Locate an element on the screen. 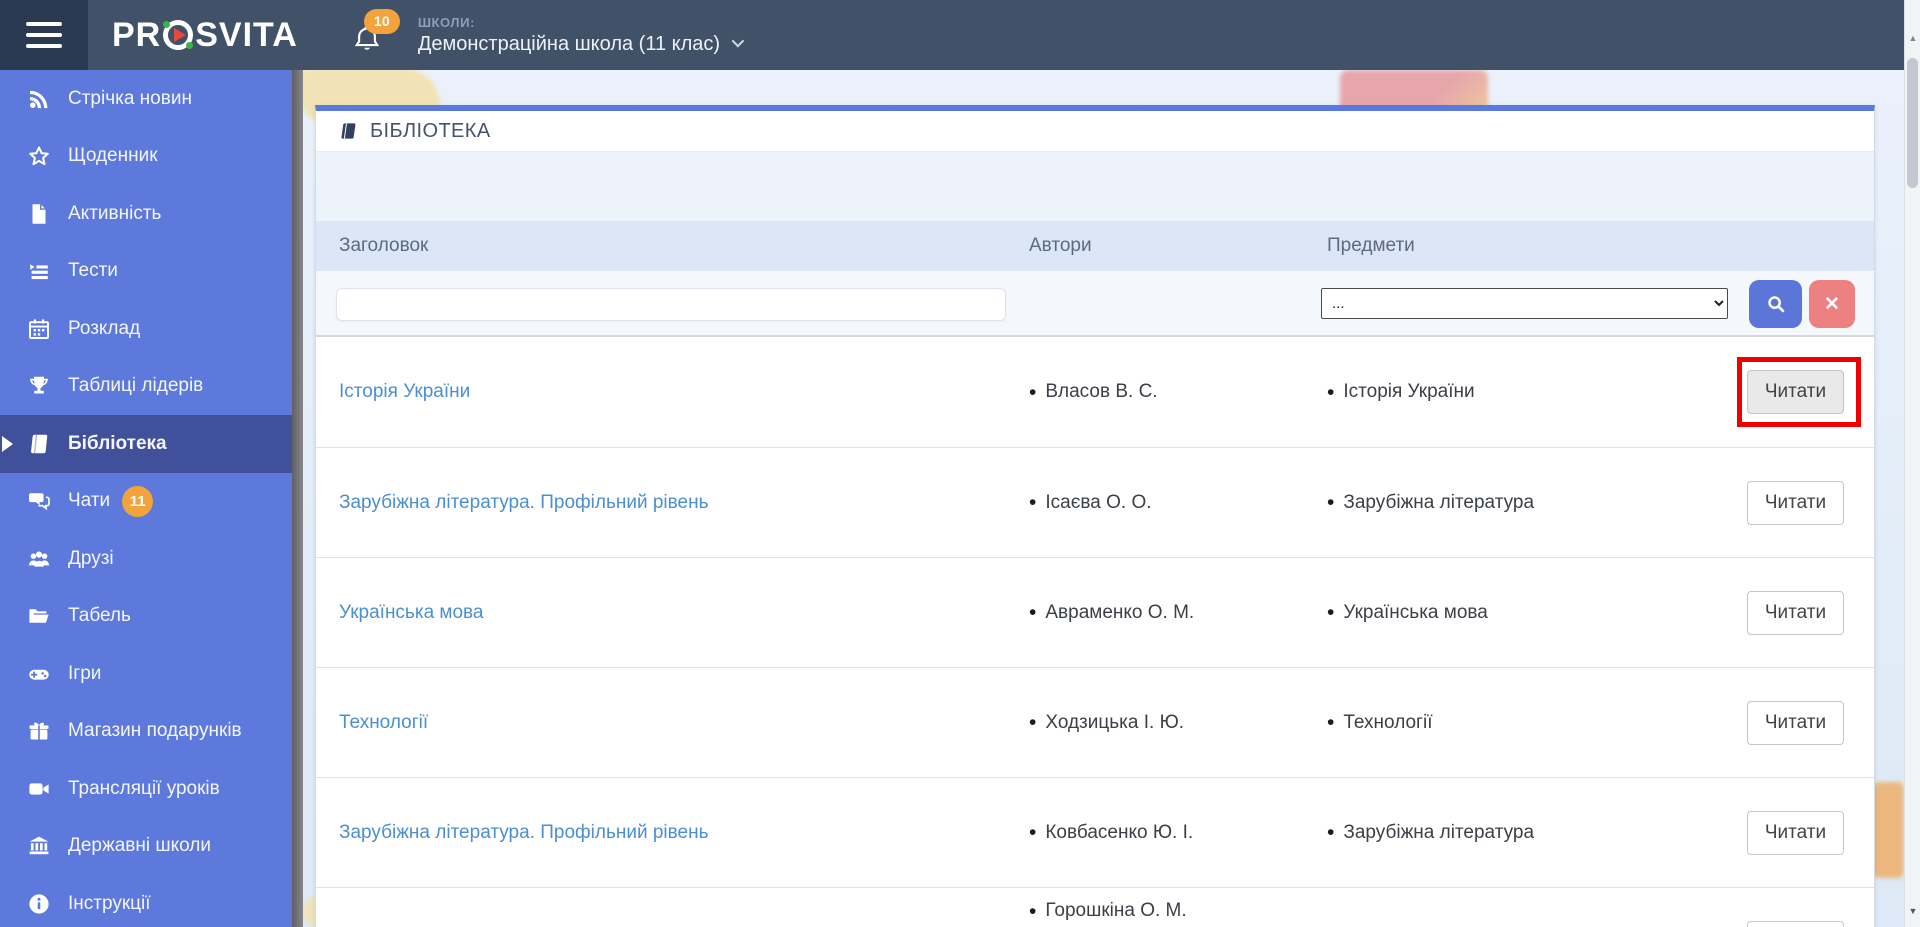 The height and width of the screenshot is (927, 1920). school-selector-label: ШКОЛИ: is located at coordinates (446, 22).